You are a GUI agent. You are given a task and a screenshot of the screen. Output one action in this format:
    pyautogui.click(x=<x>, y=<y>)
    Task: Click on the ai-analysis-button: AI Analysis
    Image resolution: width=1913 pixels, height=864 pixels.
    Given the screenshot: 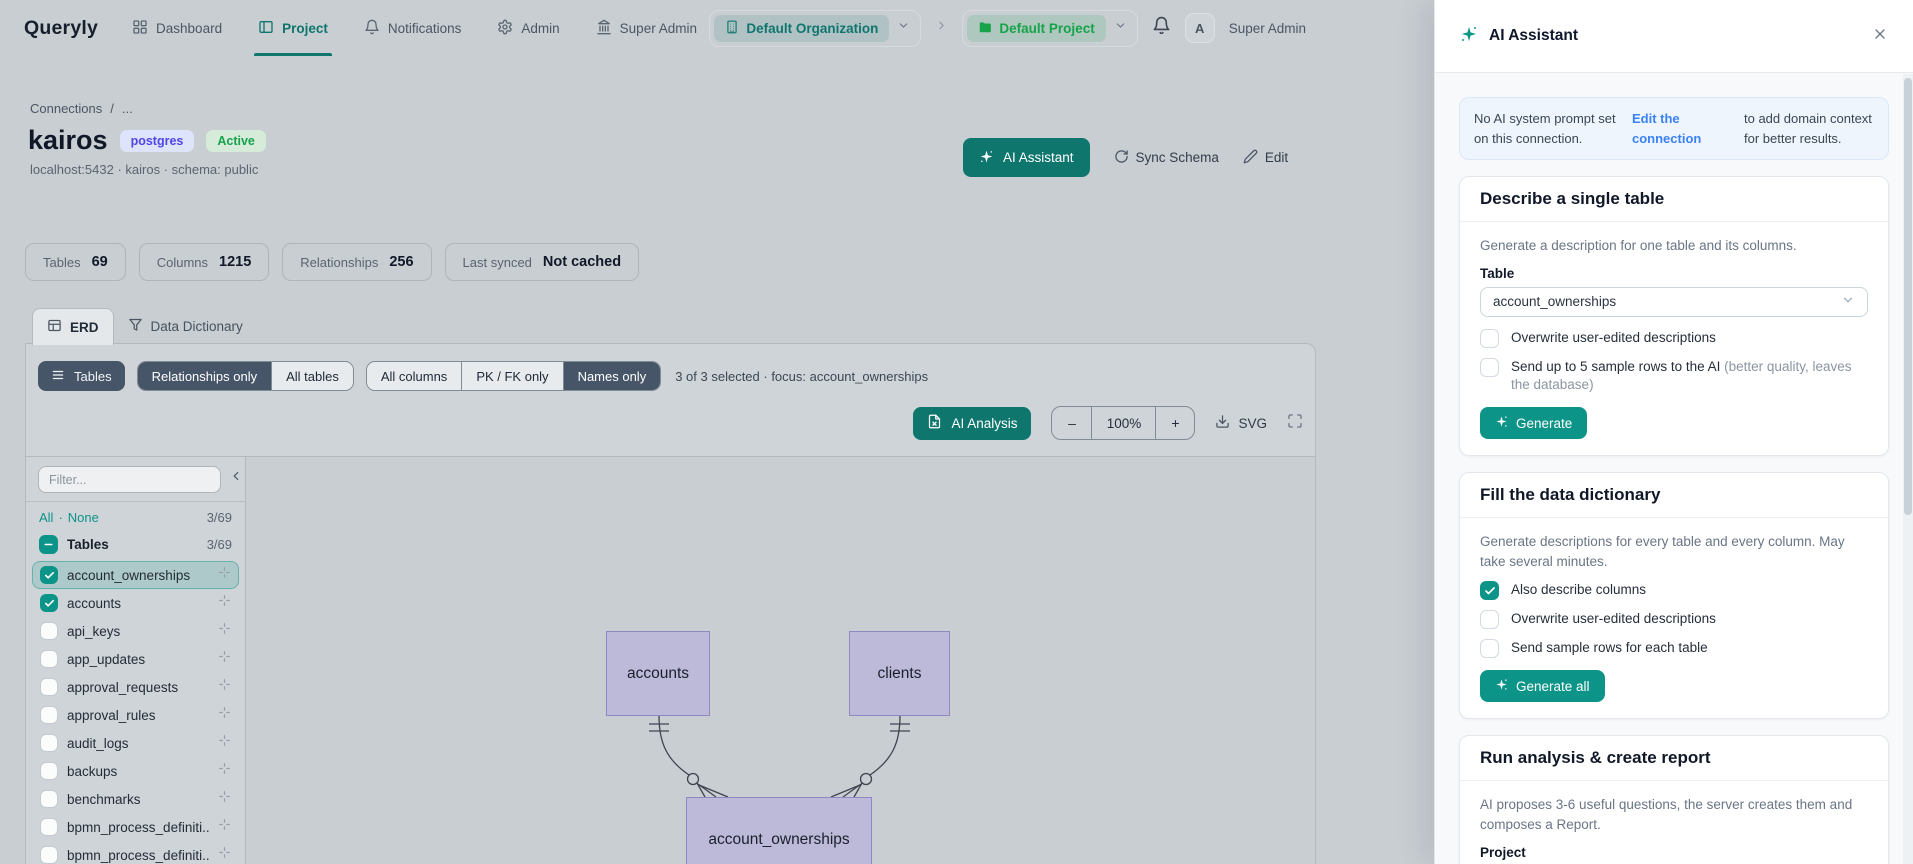 What is the action you would take?
    pyautogui.click(x=972, y=423)
    